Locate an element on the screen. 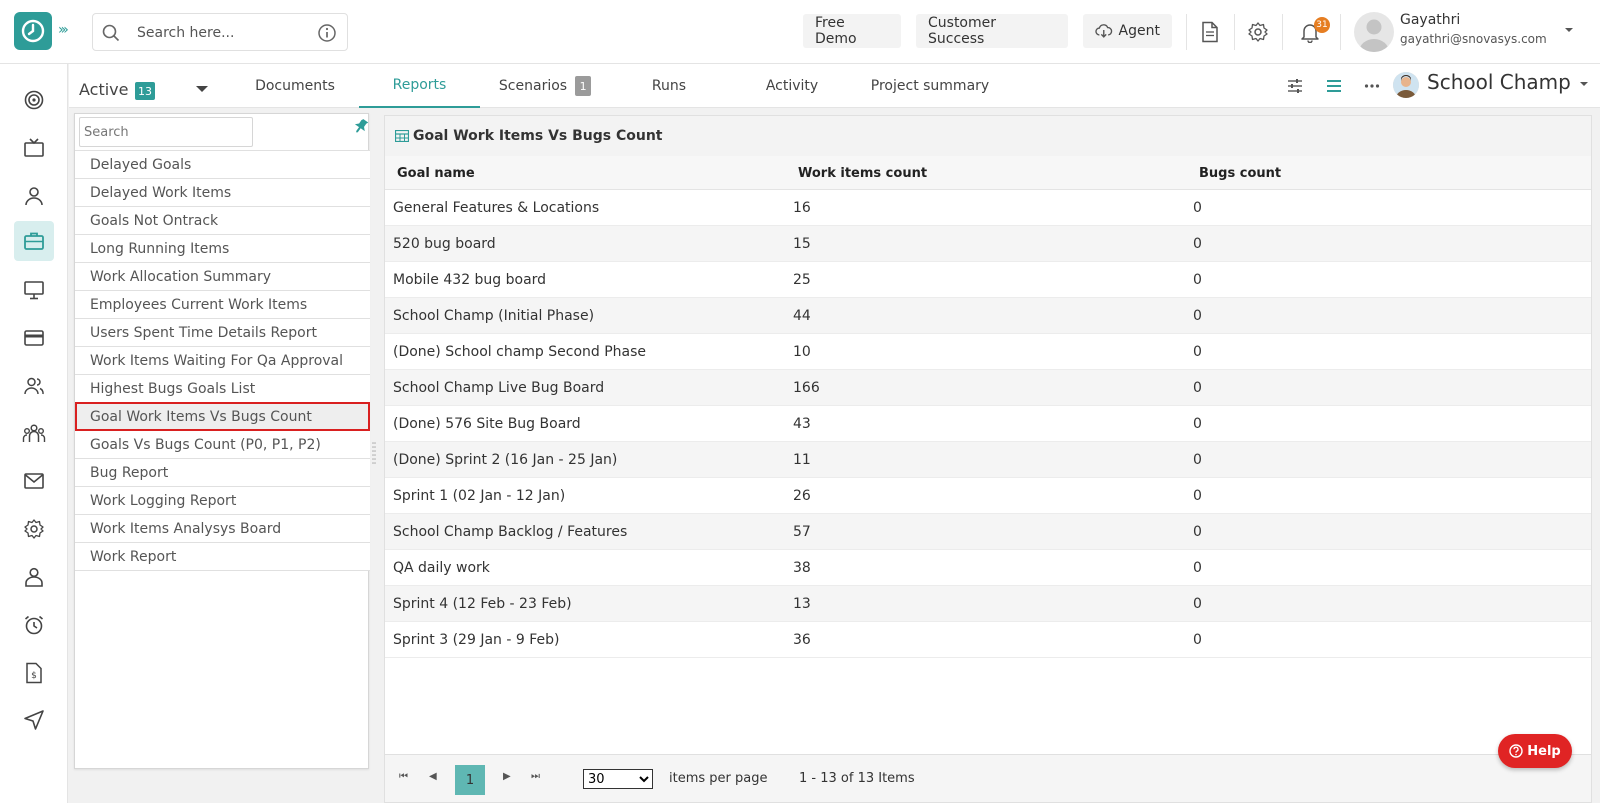  report-list-item: Delayed Goals is located at coordinates (222, 164).